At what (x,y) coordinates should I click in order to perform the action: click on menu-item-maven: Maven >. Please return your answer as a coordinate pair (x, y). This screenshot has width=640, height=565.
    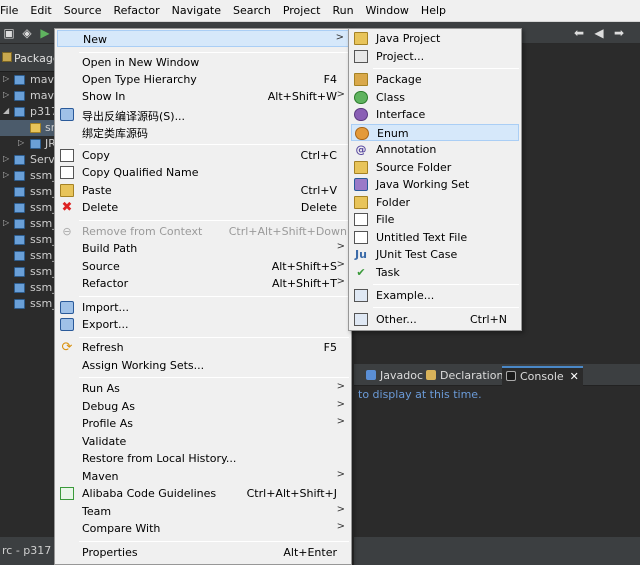
    Looking at the image, I should click on (203, 476).